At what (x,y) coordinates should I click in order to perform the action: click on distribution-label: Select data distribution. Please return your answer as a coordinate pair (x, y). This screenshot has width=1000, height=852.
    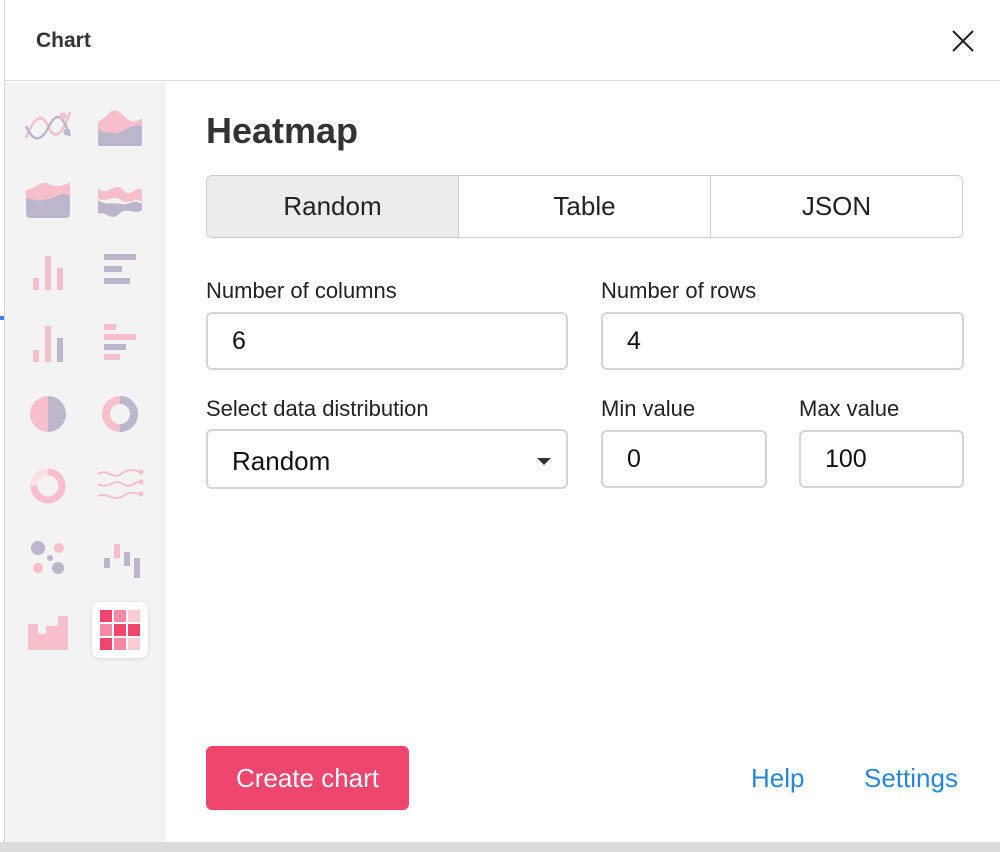
    Looking at the image, I should click on (317, 408).